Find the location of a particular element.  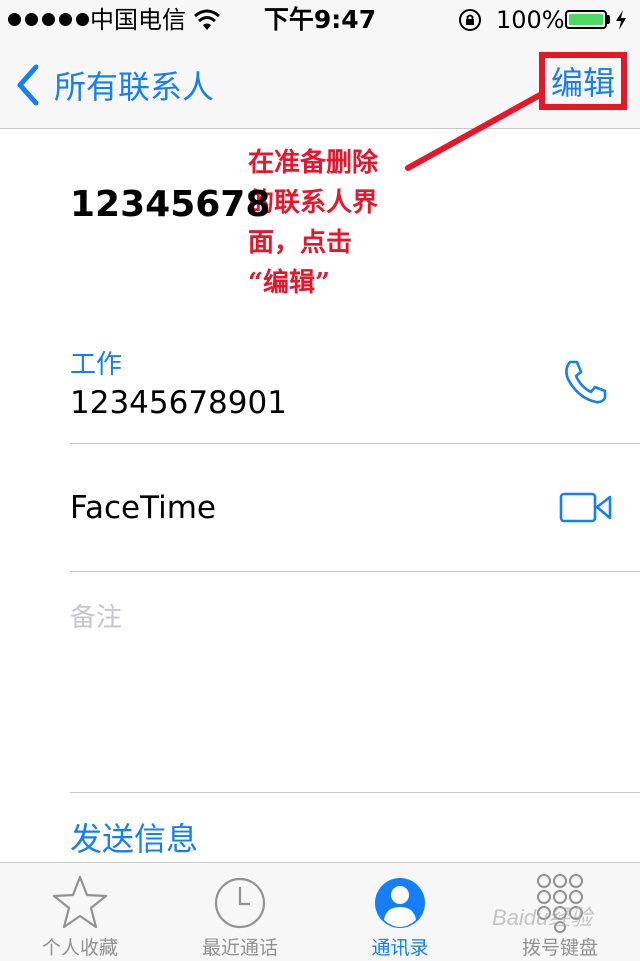

edit-button: 编辑 is located at coordinates (583, 81).